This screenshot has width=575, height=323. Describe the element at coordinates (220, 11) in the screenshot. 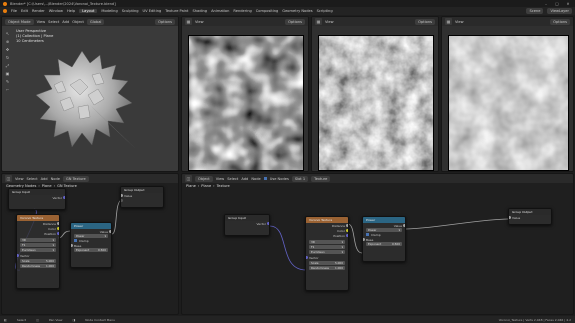

I see `workspace-tab-animation: Animation` at that location.